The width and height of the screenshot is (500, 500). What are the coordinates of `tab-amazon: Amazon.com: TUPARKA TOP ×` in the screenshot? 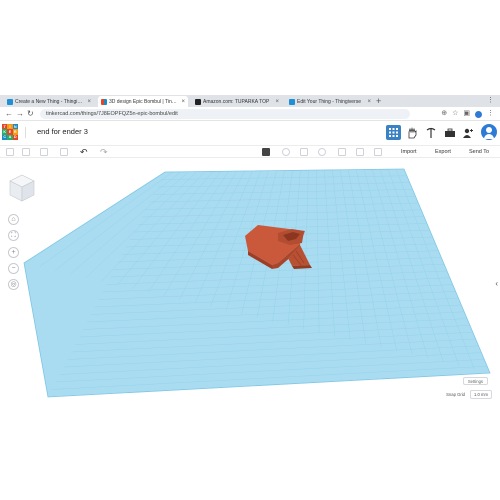 It's located at (237, 101).